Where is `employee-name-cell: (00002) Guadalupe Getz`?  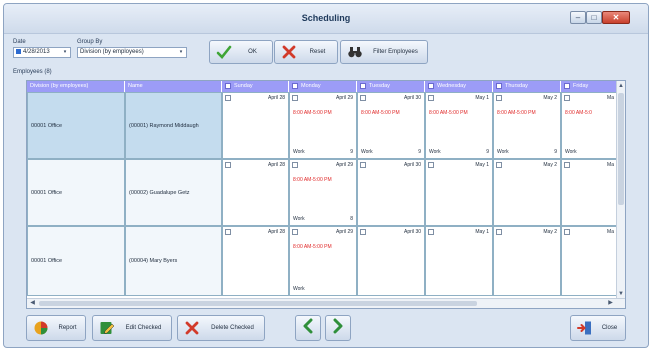
employee-name-cell: (00002) Guadalupe Getz is located at coordinates (173, 192).